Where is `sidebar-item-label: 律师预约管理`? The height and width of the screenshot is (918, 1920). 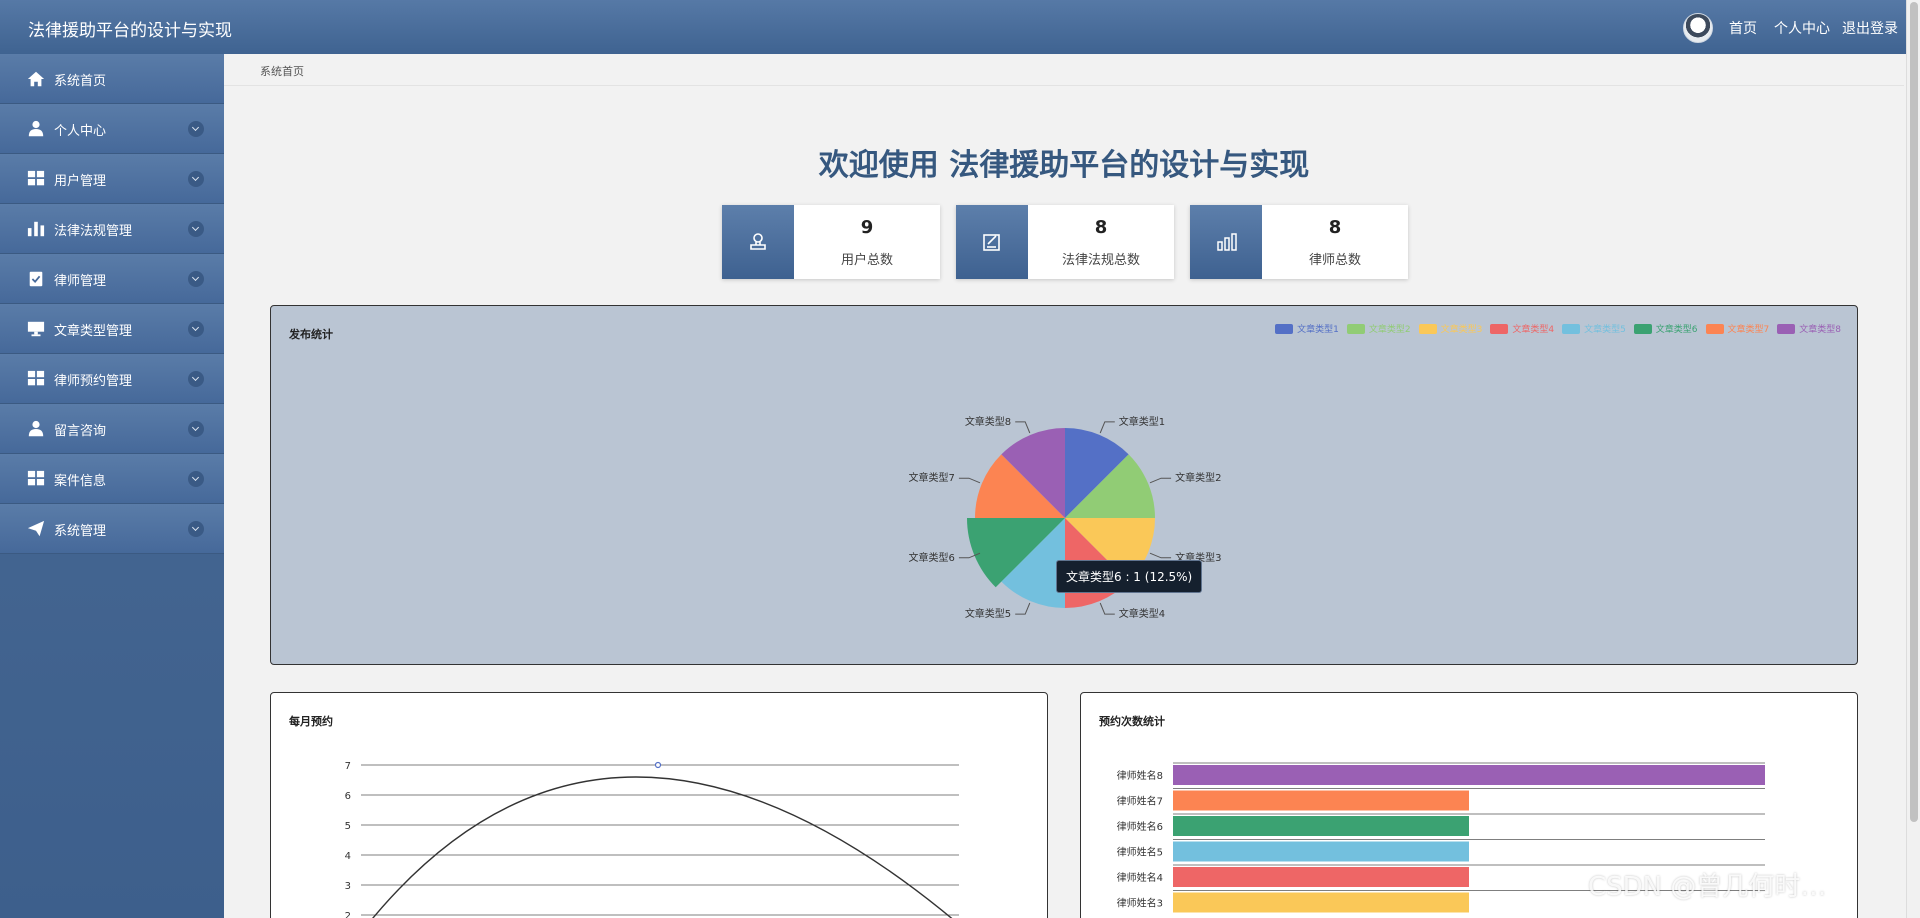
sidebar-item-label: 律师预约管理 is located at coordinates (93, 381).